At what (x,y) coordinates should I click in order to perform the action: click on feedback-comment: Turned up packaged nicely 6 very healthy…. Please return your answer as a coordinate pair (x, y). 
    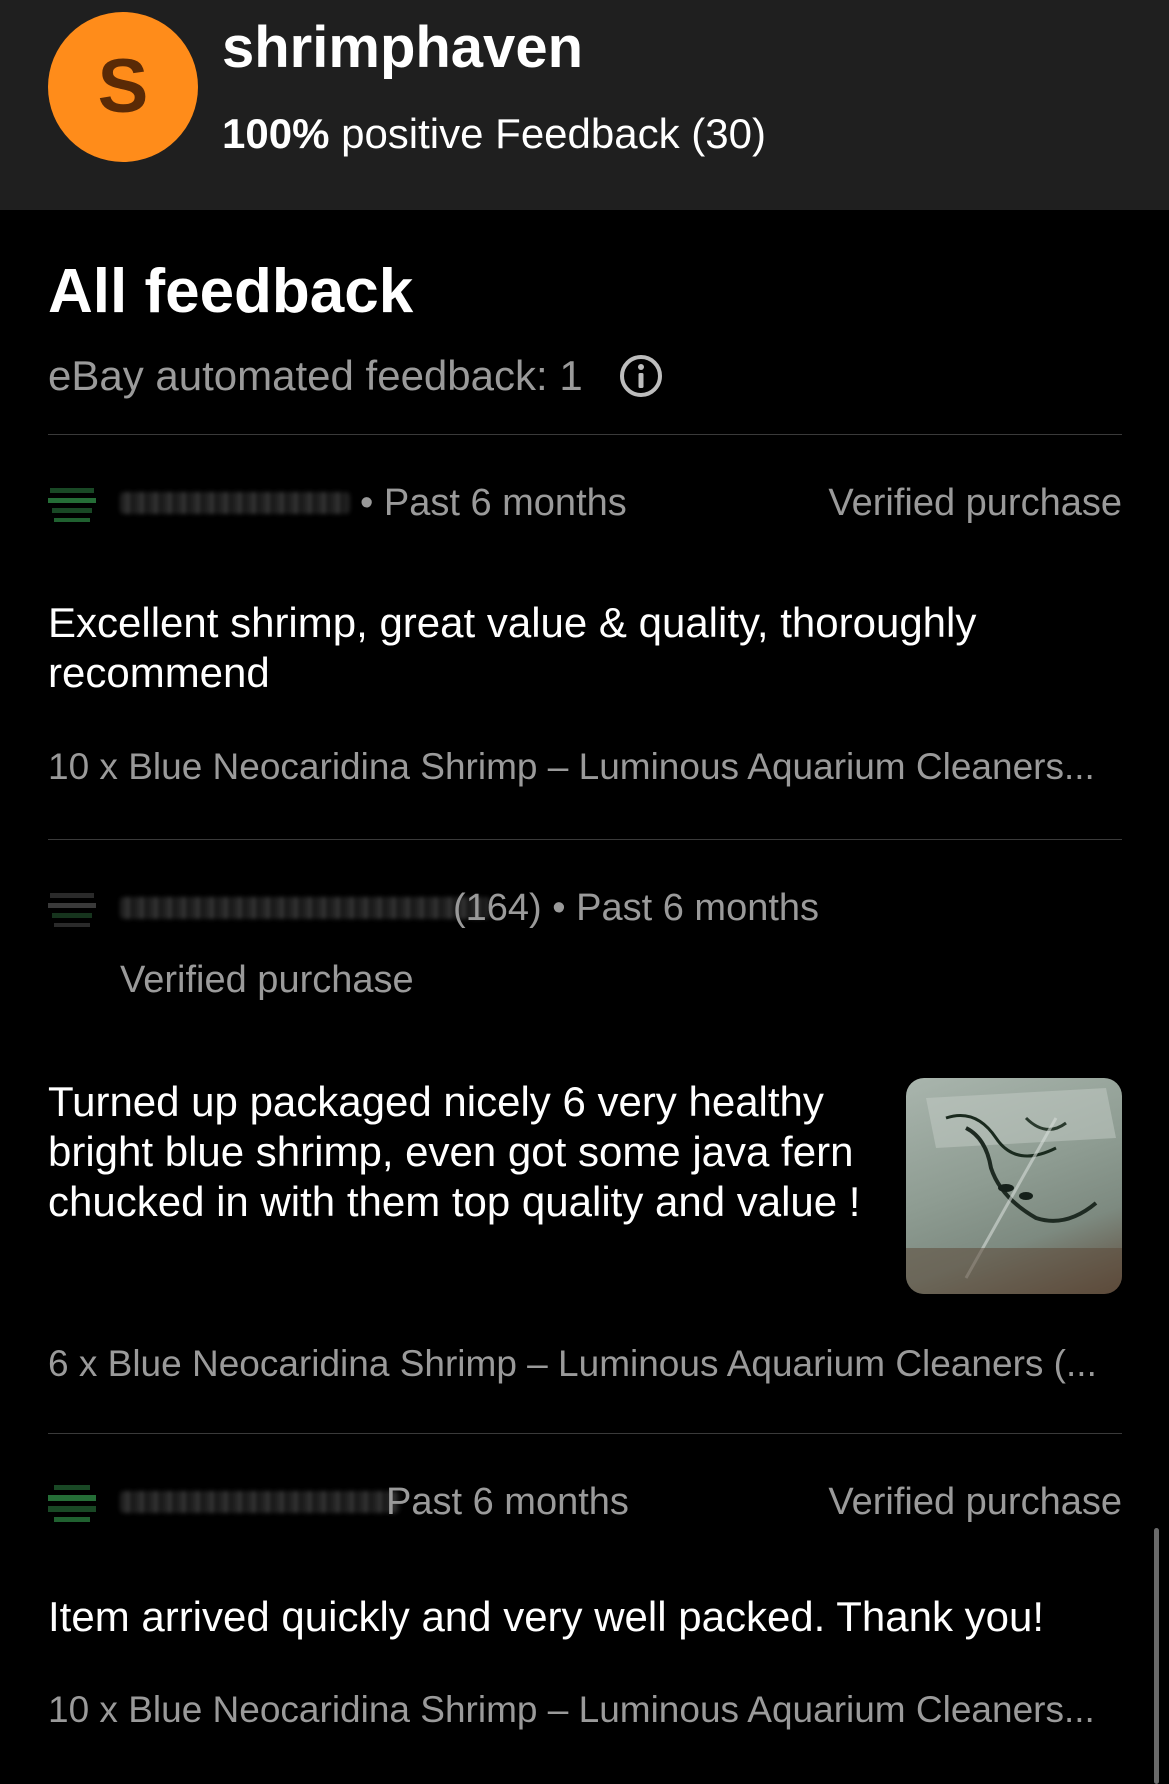
    Looking at the image, I should click on (454, 1151).